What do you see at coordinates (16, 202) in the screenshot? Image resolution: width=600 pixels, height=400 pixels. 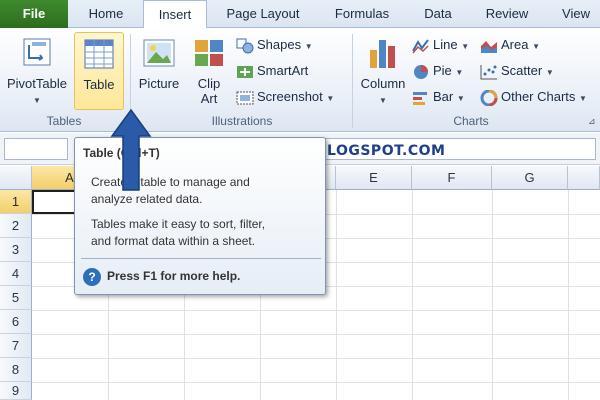 I see `row-header-1: 1` at bounding box center [16, 202].